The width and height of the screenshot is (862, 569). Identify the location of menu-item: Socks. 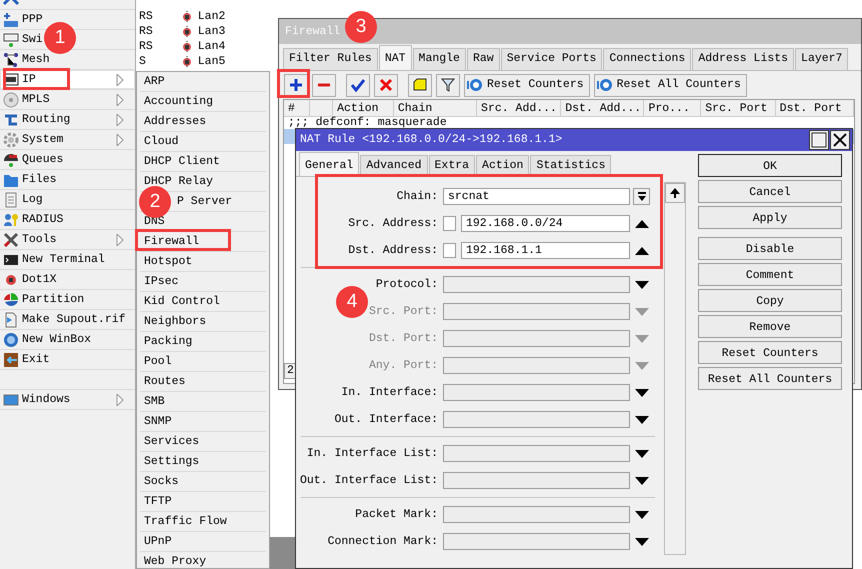
(161, 481).